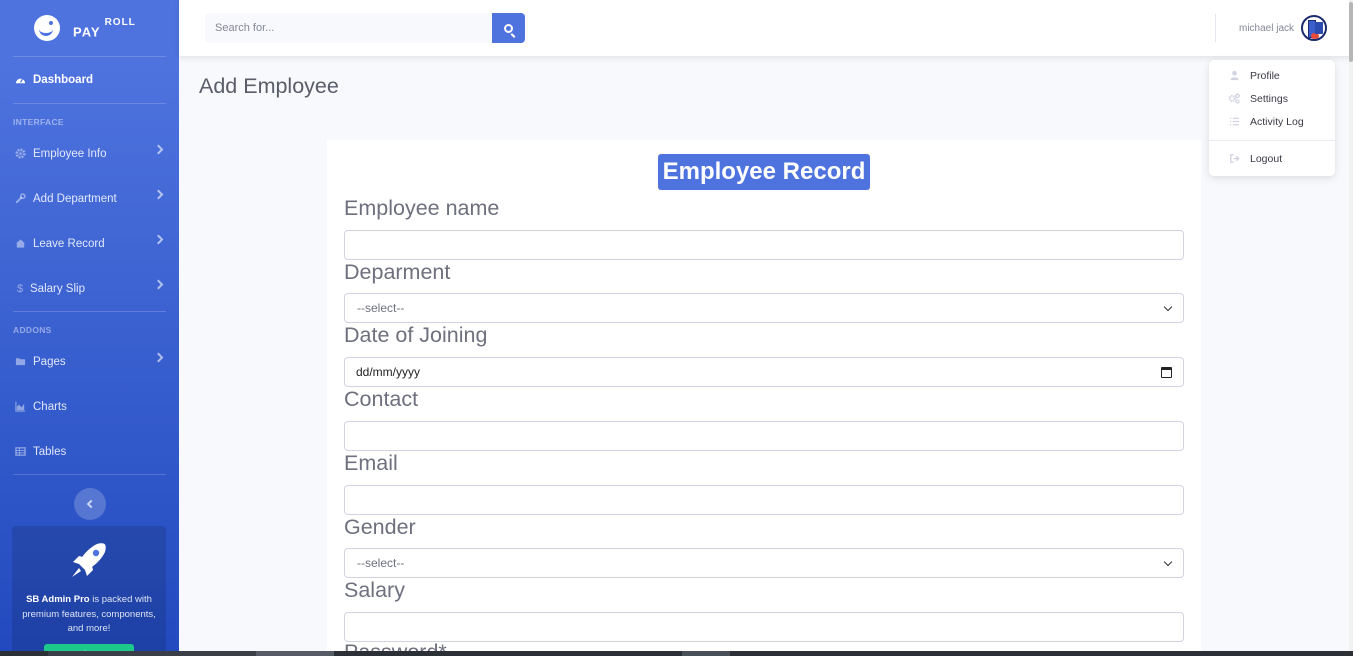 The width and height of the screenshot is (1353, 656). I want to click on search-button, so click(508, 28).